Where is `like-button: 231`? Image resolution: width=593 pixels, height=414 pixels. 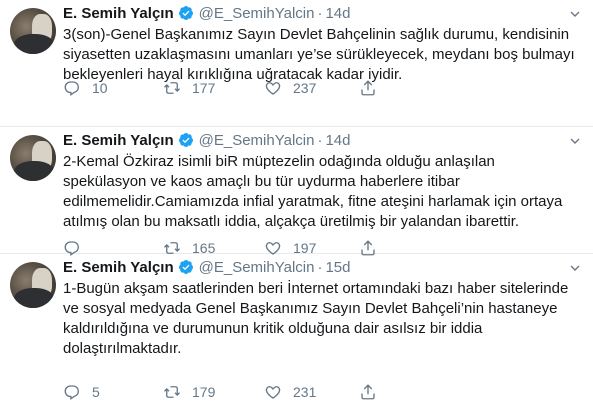 like-button: 231 is located at coordinates (290, 392).